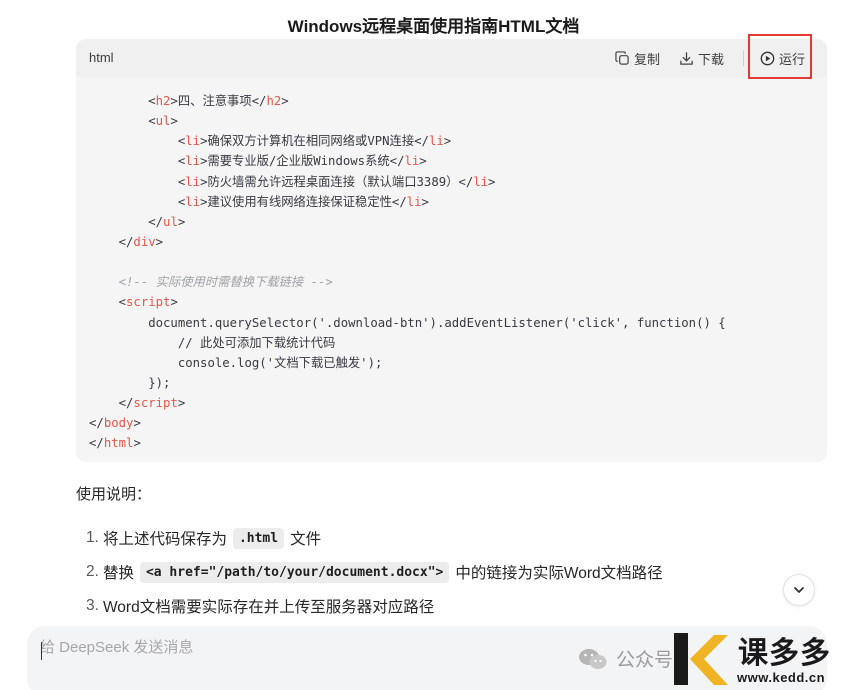 The width and height of the screenshot is (867, 690). I want to click on run-button-highlight-box, so click(780, 56).